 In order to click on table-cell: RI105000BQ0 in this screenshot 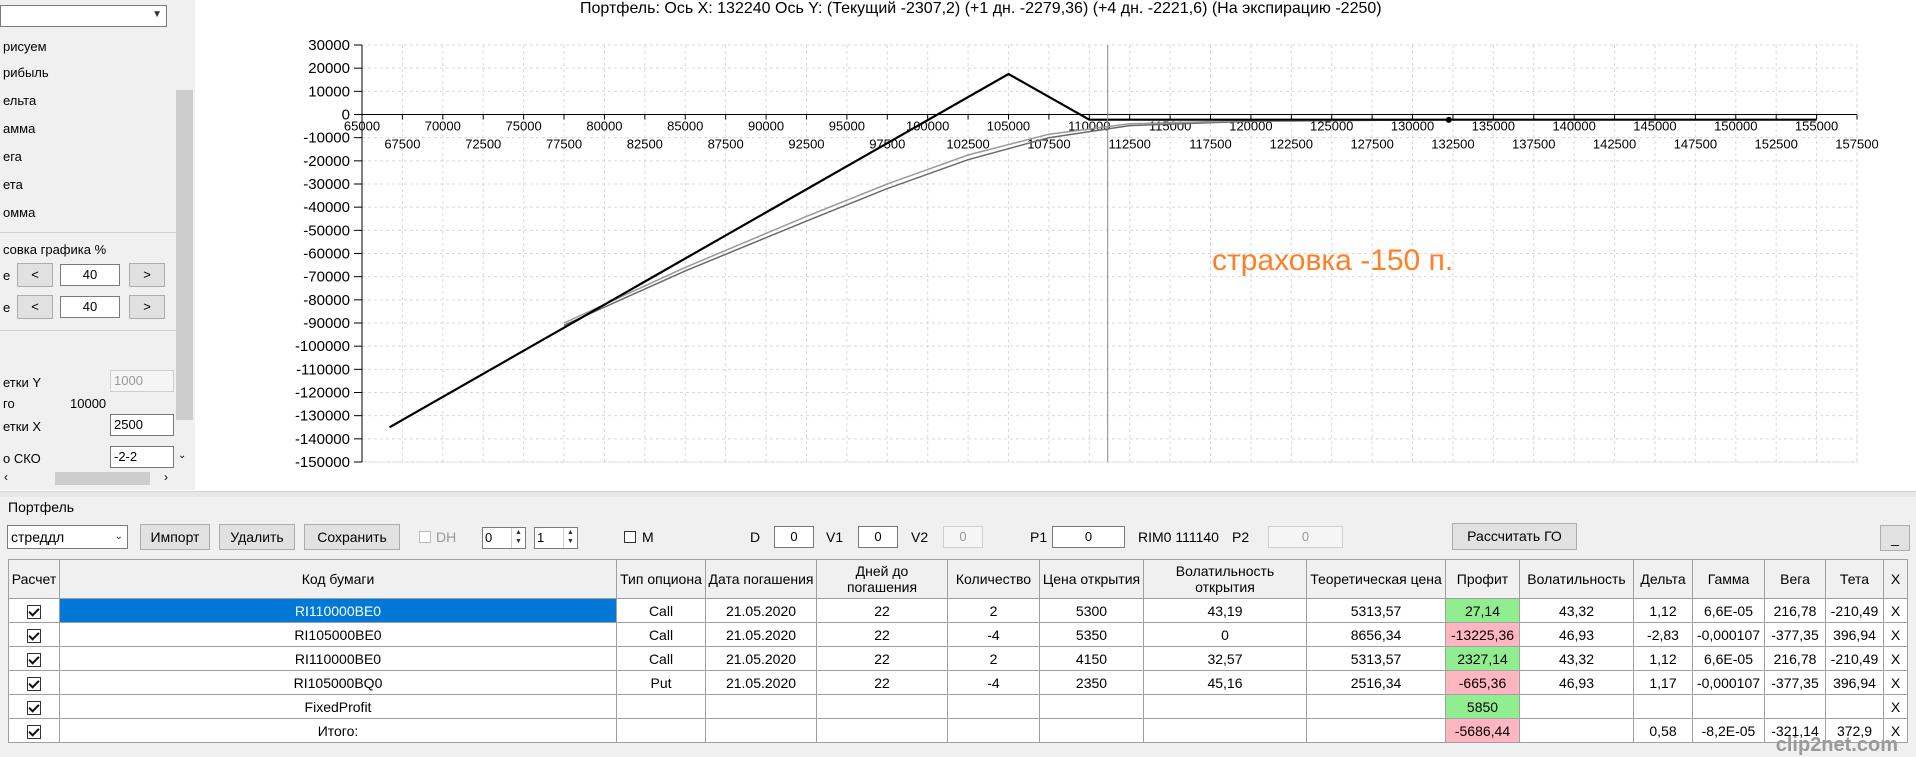, I will do `click(338, 682)`.